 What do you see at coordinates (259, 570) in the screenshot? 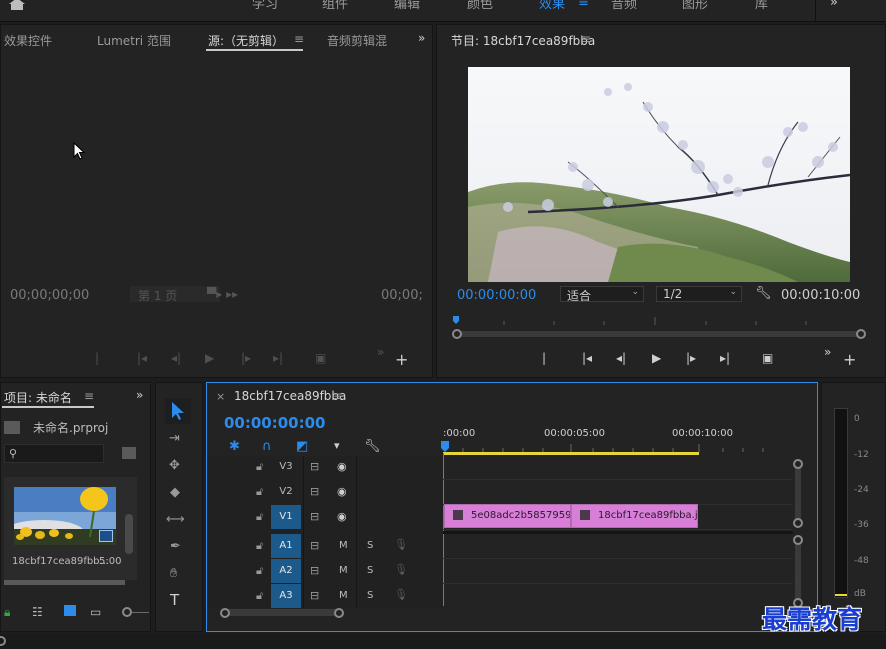
I see `lock-track-a2-icon: 🔓︎` at bounding box center [259, 570].